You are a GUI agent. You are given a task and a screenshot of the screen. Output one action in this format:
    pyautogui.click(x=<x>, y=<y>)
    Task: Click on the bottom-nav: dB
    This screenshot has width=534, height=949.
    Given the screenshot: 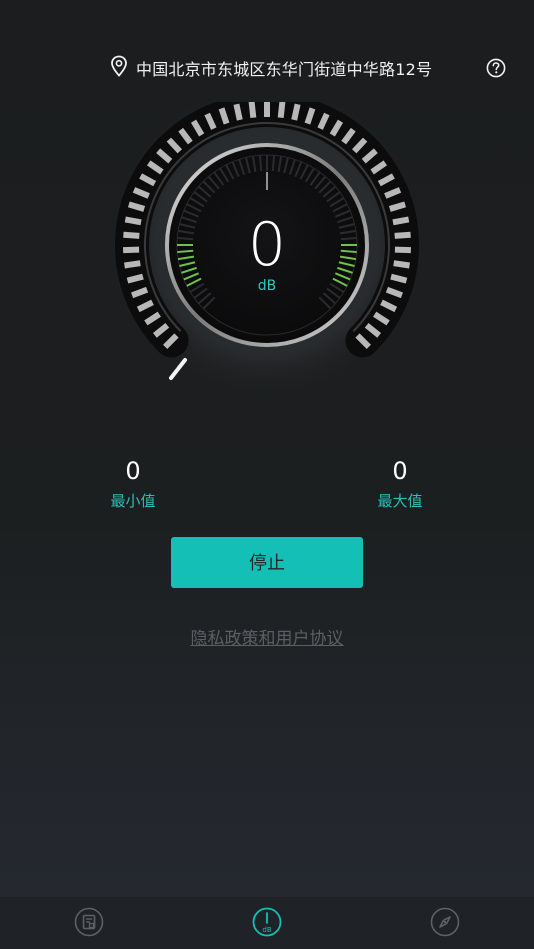 What is the action you would take?
    pyautogui.click(x=267, y=923)
    